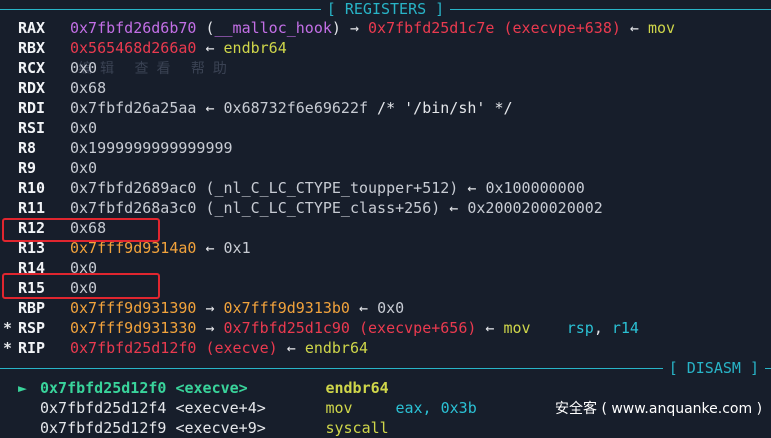 Image resolution: width=771 pixels, height=438 pixels. Describe the element at coordinates (535, 188) in the screenshot. I see `register-value-part: 0x100000000` at that location.